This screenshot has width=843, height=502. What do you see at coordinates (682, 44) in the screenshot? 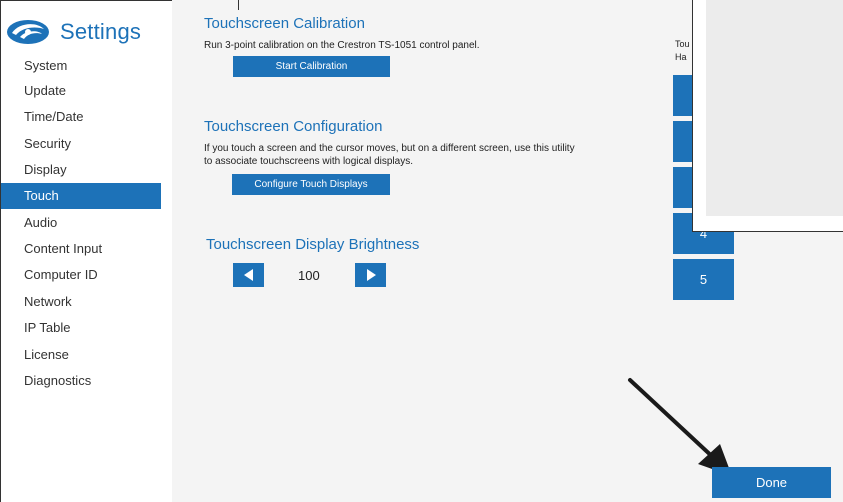
I see `right-panel-text-1: Tou` at bounding box center [682, 44].